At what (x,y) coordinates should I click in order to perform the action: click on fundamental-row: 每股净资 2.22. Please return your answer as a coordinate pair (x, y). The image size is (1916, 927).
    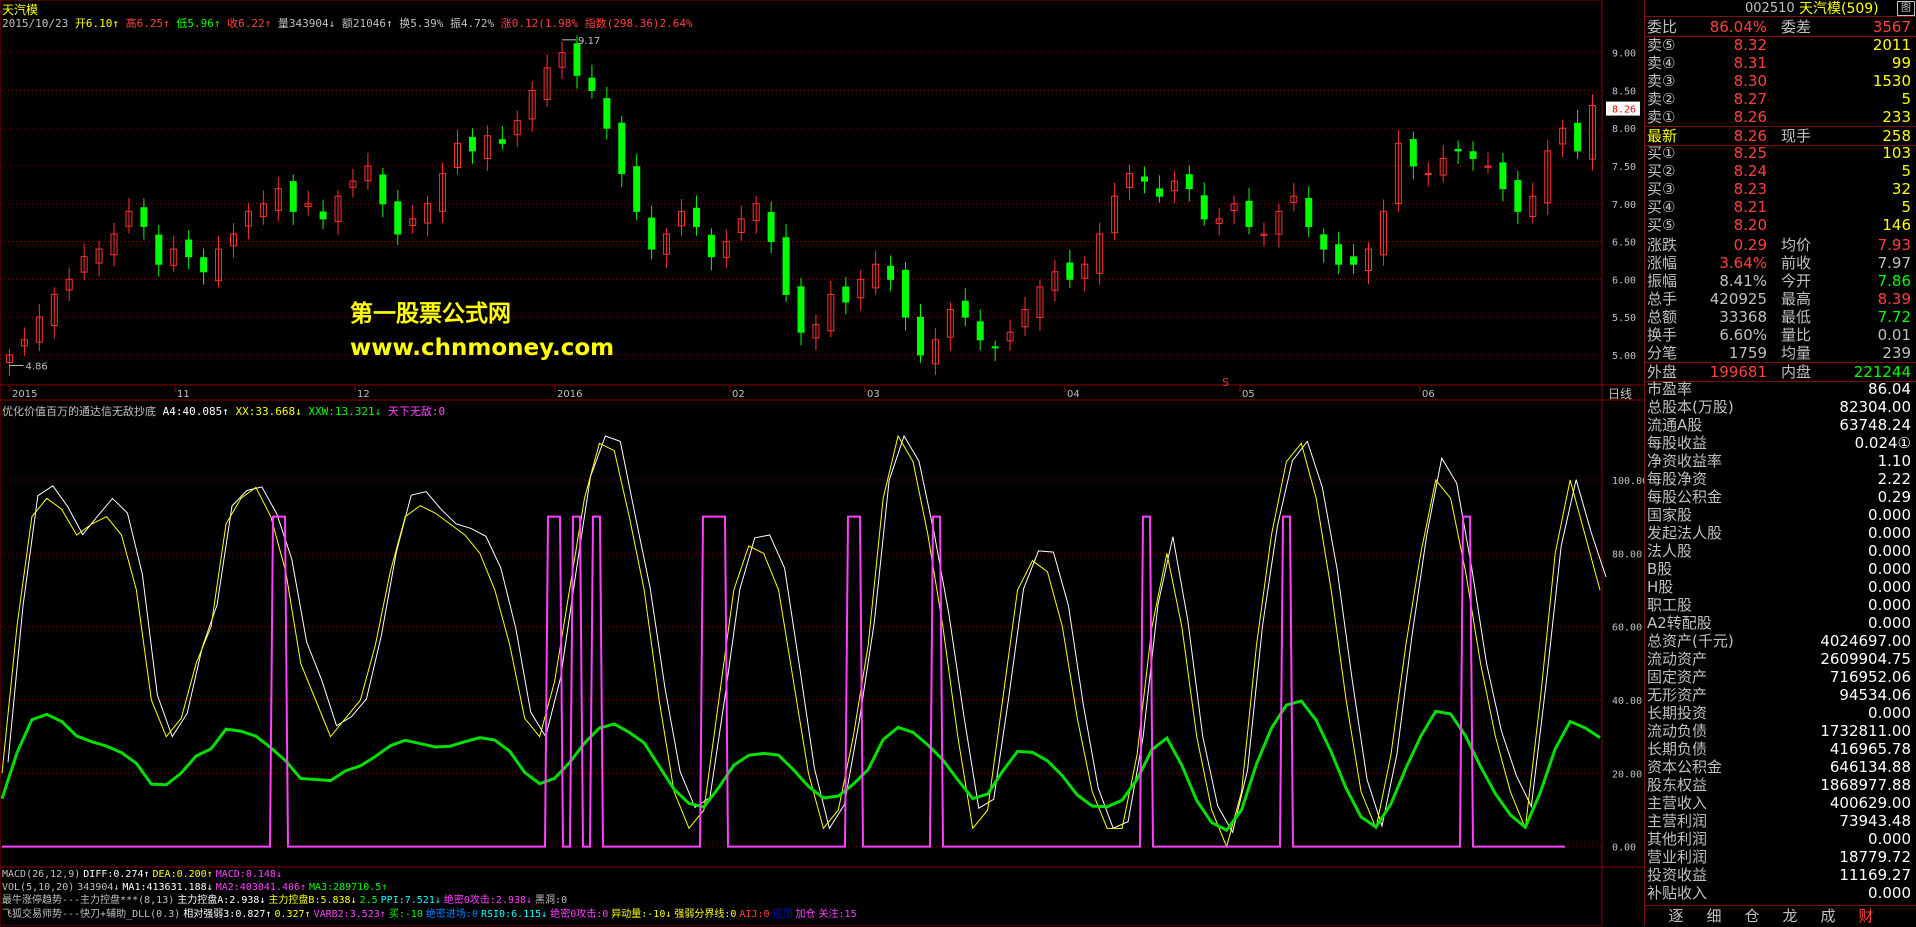
    Looking at the image, I should click on (1780, 479).